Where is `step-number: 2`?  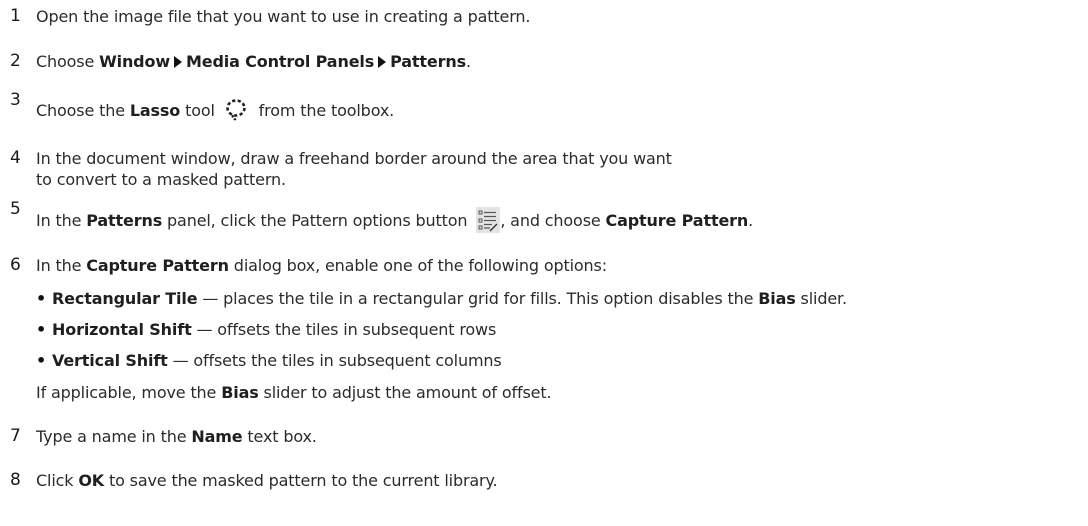
step-number: 2 is located at coordinates (15, 61).